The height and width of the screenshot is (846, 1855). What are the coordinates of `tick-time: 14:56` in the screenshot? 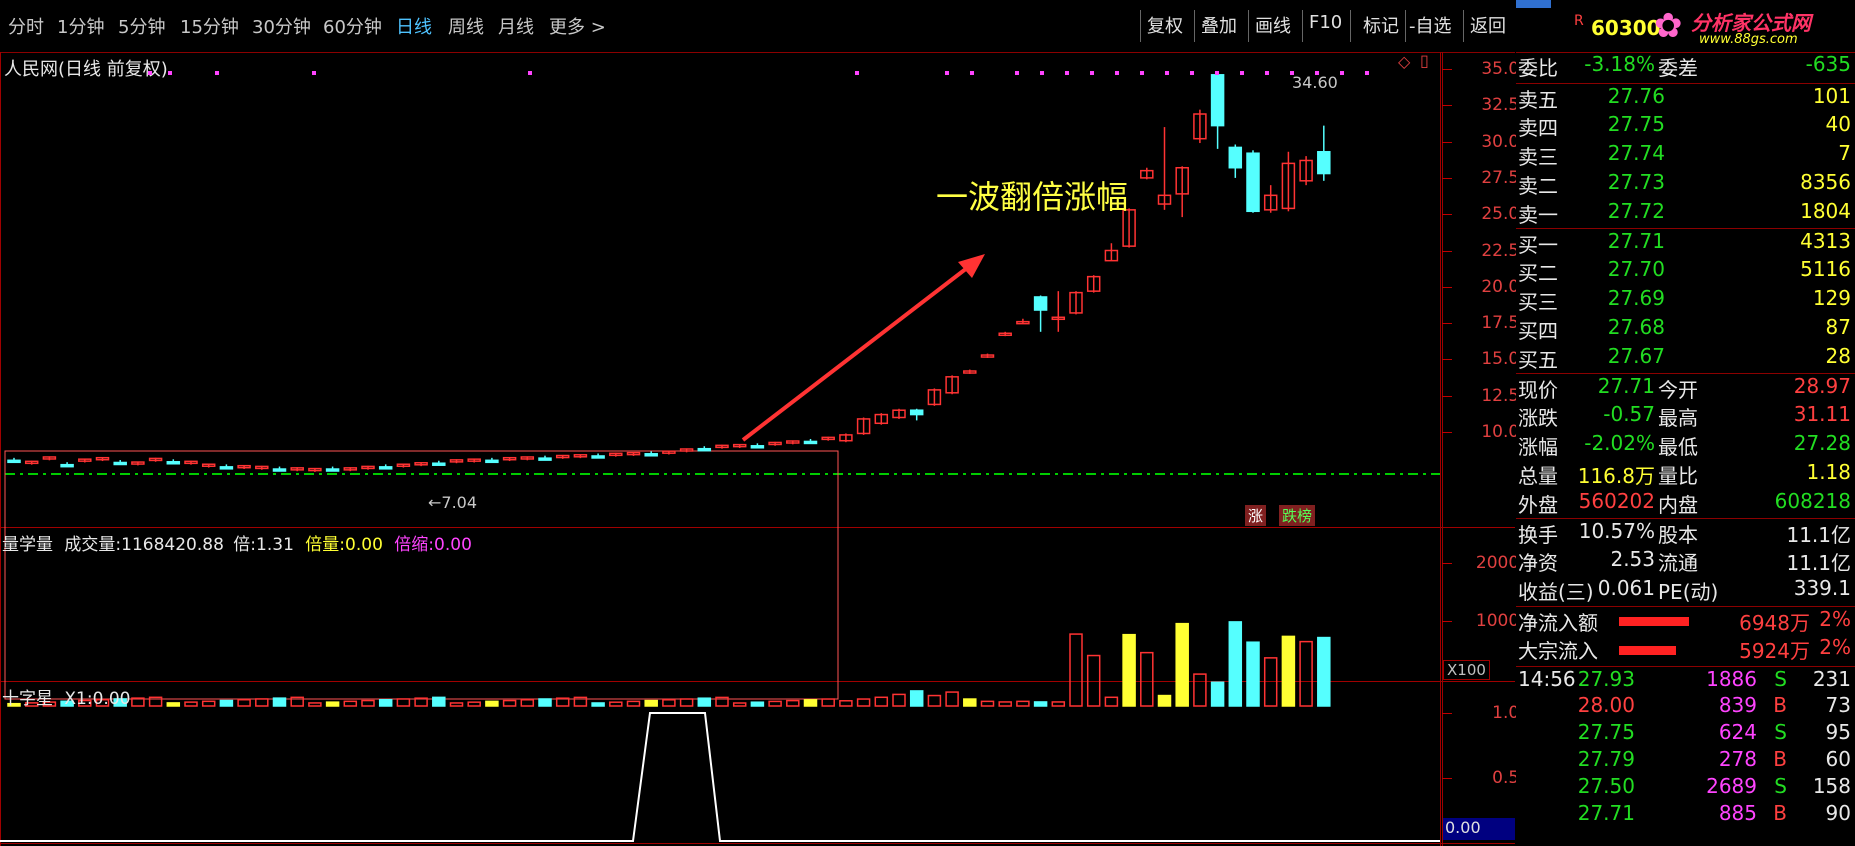 It's located at (1547, 679).